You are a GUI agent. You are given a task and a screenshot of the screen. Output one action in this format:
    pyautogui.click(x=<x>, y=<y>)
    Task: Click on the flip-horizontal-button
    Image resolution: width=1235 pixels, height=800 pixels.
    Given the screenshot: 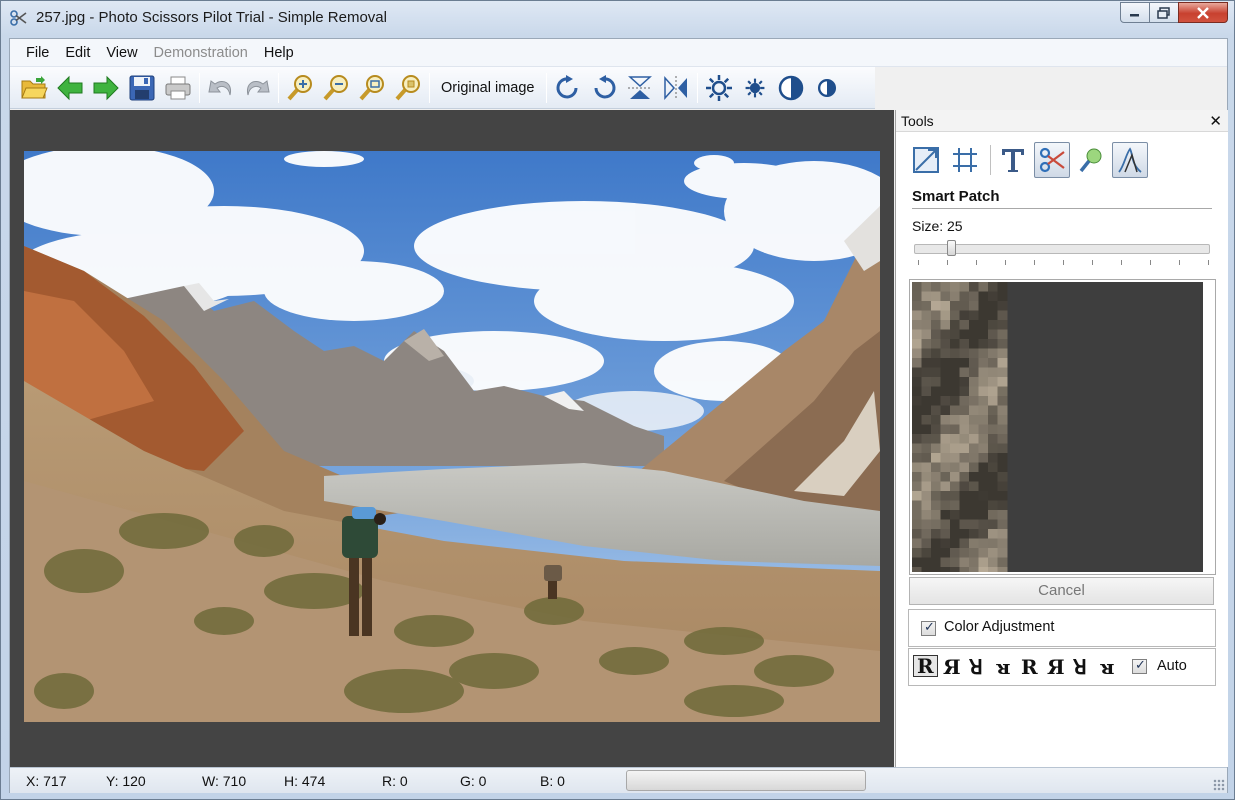 What is the action you would take?
    pyautogui.click(x=676, y=88)
    